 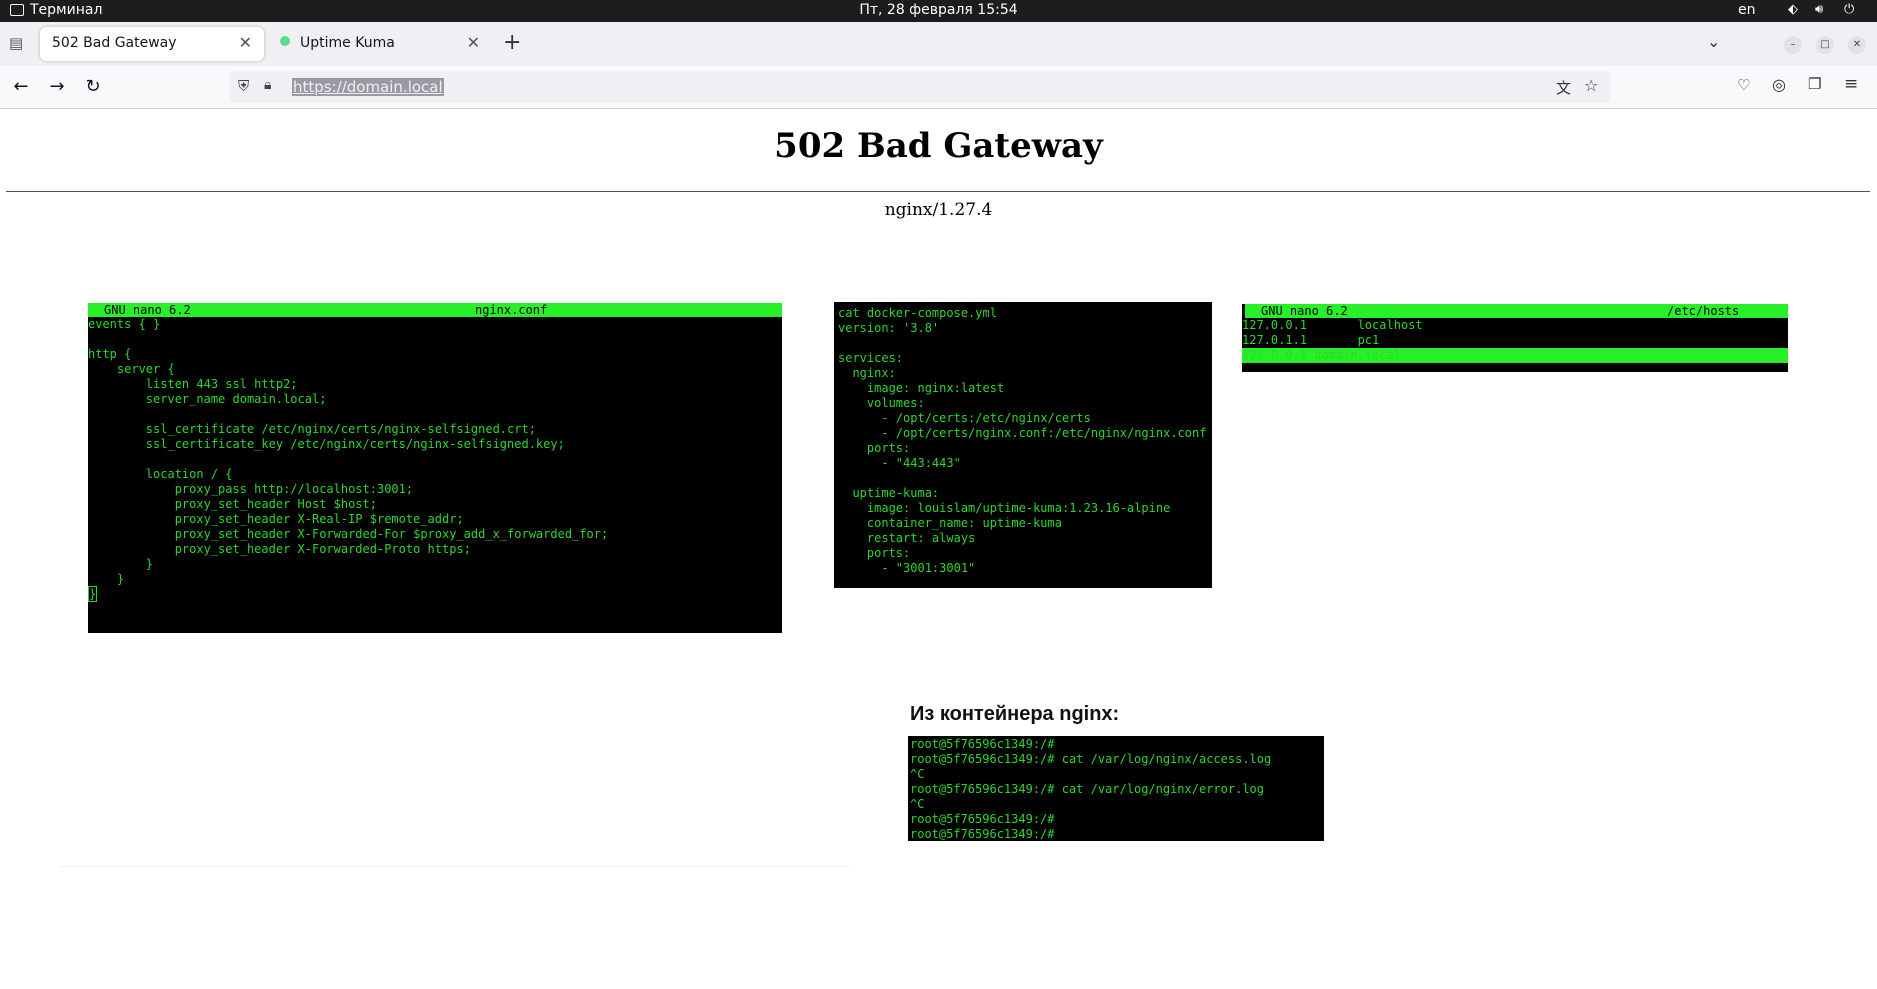 What do you see at coordinates (1819, 9) in the screenshot?
I see `volume-icon: 🔊︎` at bounding box center [1819, 9].